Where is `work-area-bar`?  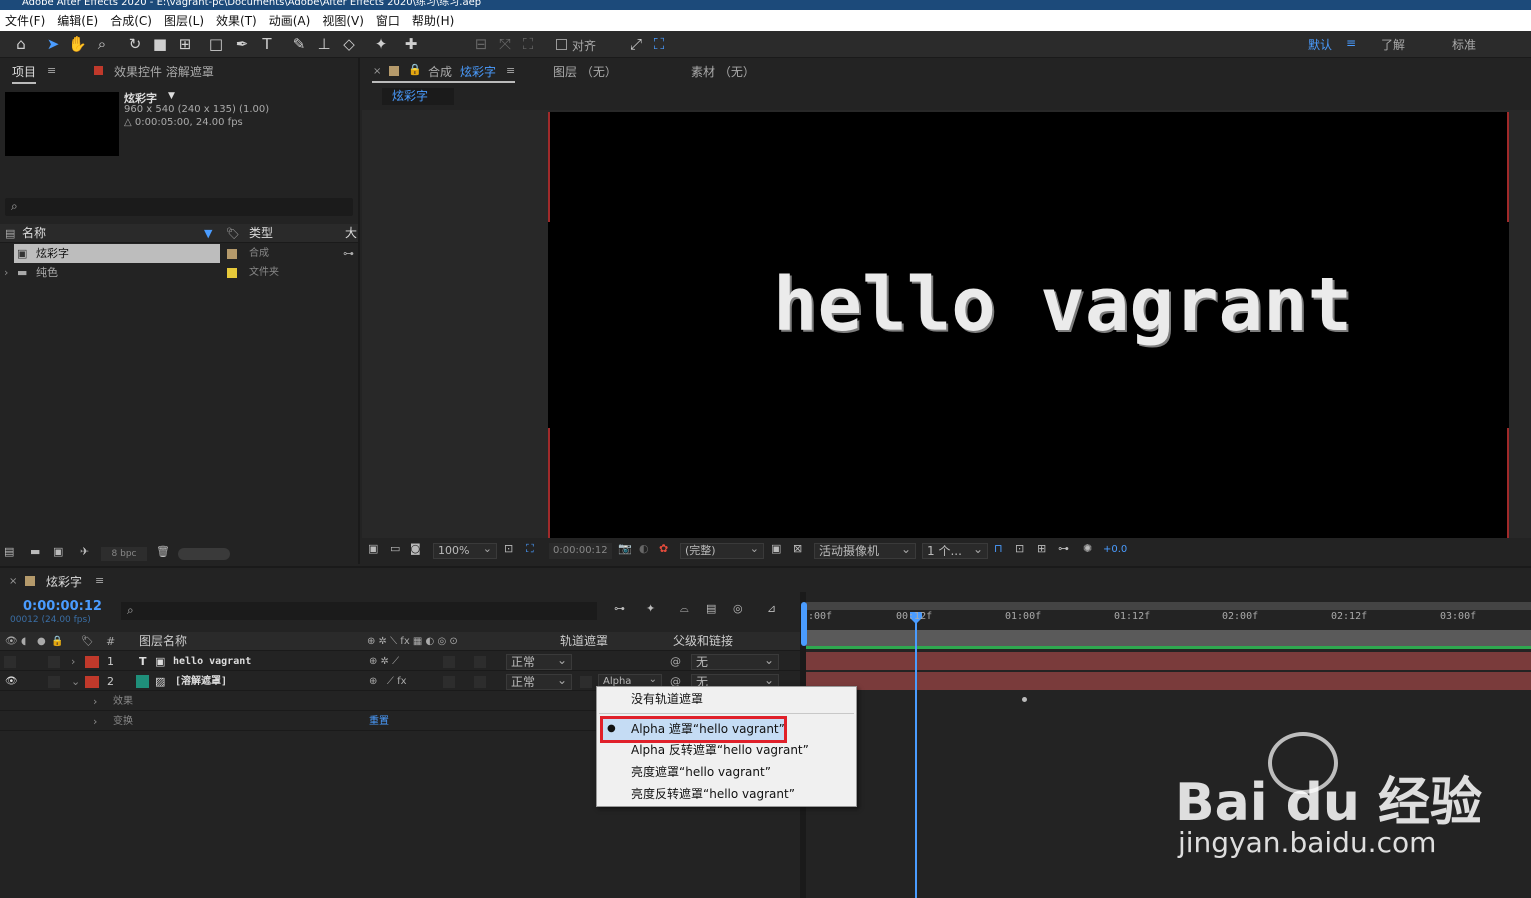 work-area-bar is located at coordinates (1168, 606).